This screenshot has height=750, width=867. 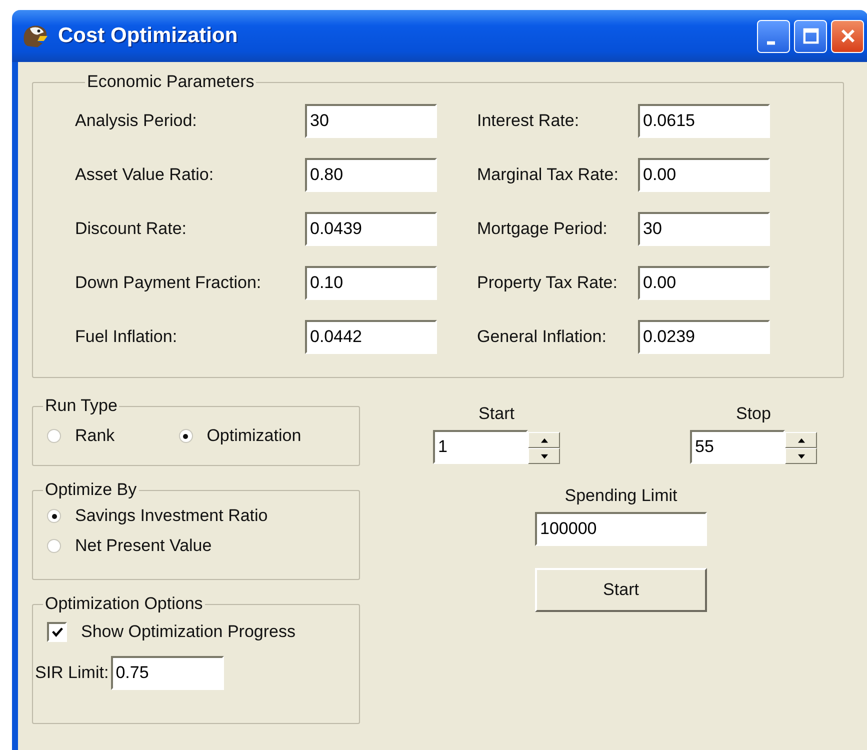 What do you see at coordinates (542, 337) in the screenshot?
I see `field-label: General Inflation:` at bounding box center [542, 337].